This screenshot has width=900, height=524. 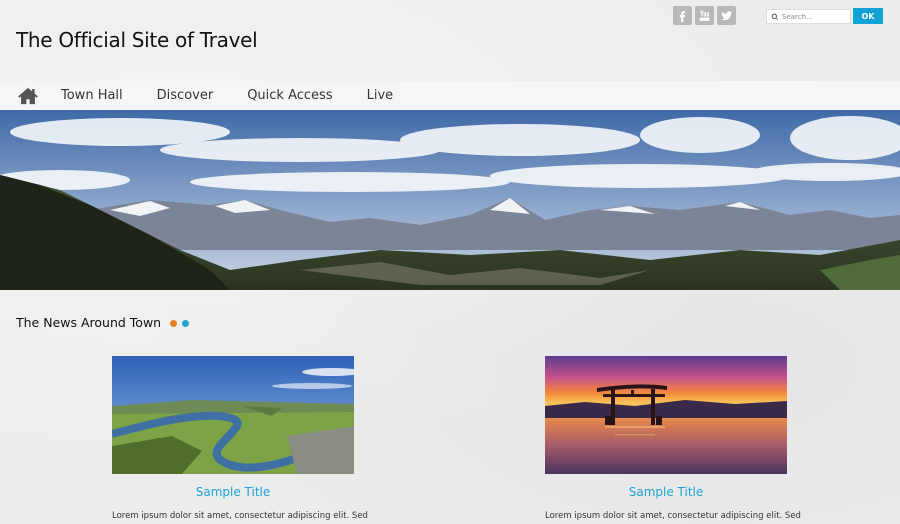 I want to click on search-input, so click(x=813, y=16).